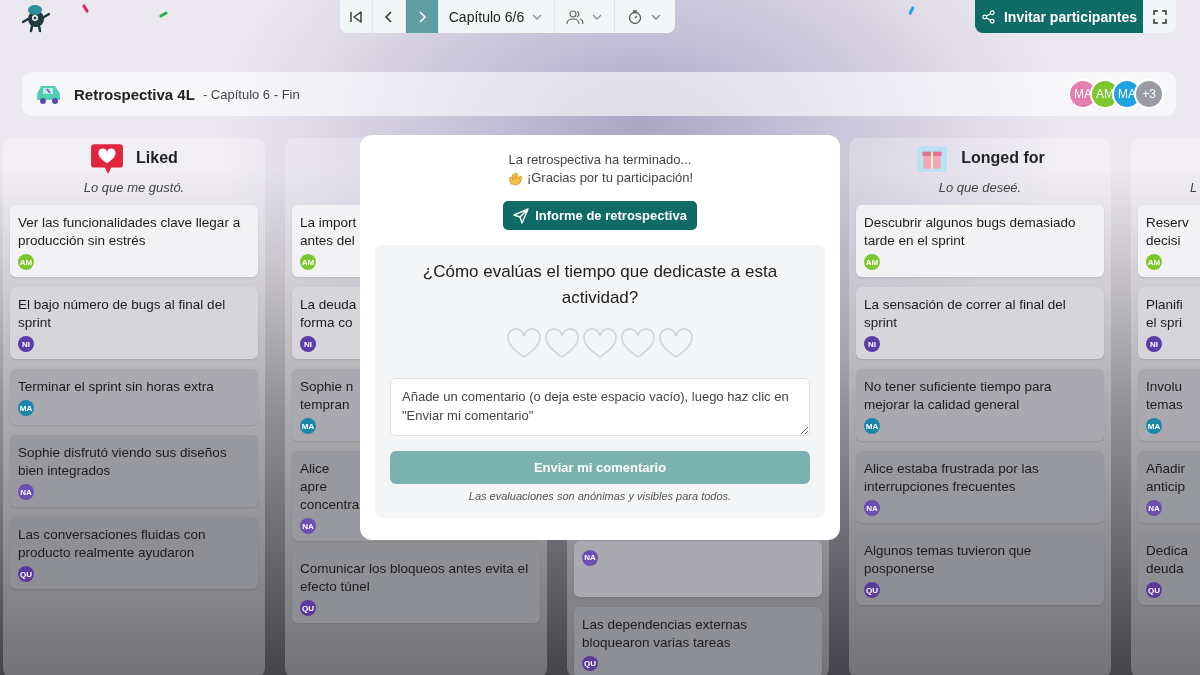 The image size is (1200, 675). Describe the element at coordinates (600, 215) in the screenshot. I see `report-button: Informe de retrospectiva` at that location.